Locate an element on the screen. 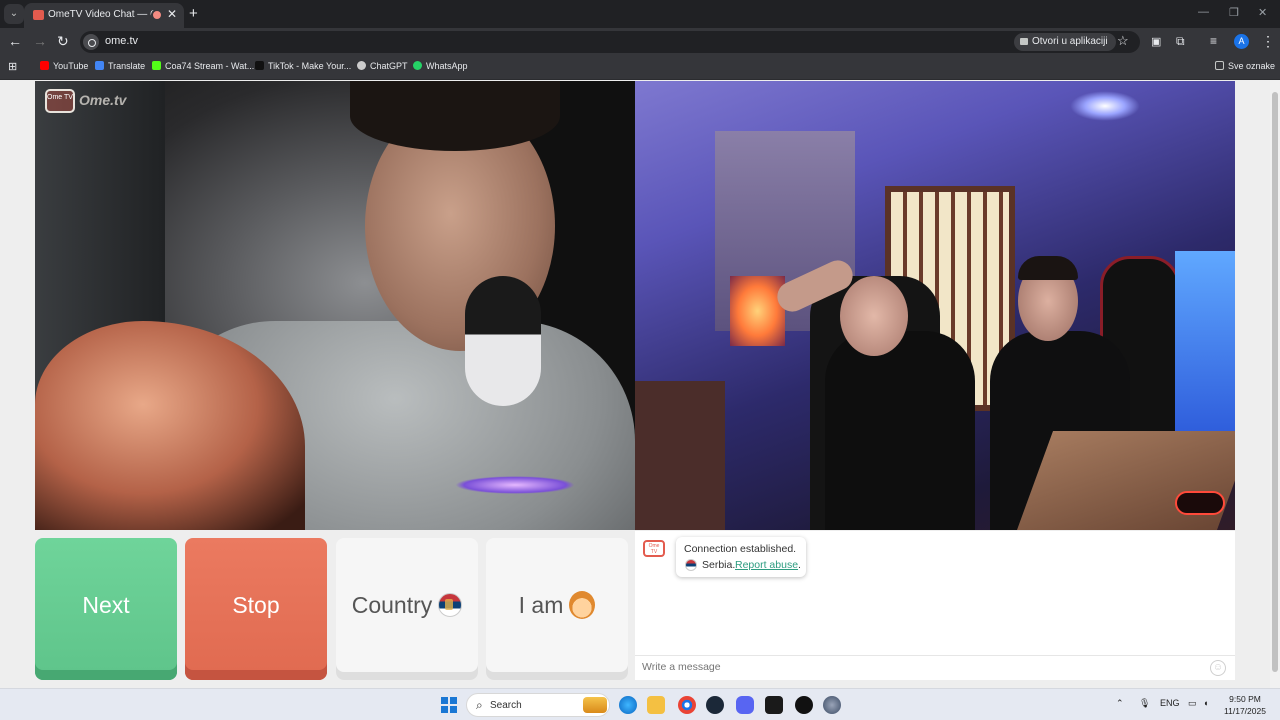 The width and height of the screenshot is (1280, 720). desk-shape is located at coordinates (1125, 480).